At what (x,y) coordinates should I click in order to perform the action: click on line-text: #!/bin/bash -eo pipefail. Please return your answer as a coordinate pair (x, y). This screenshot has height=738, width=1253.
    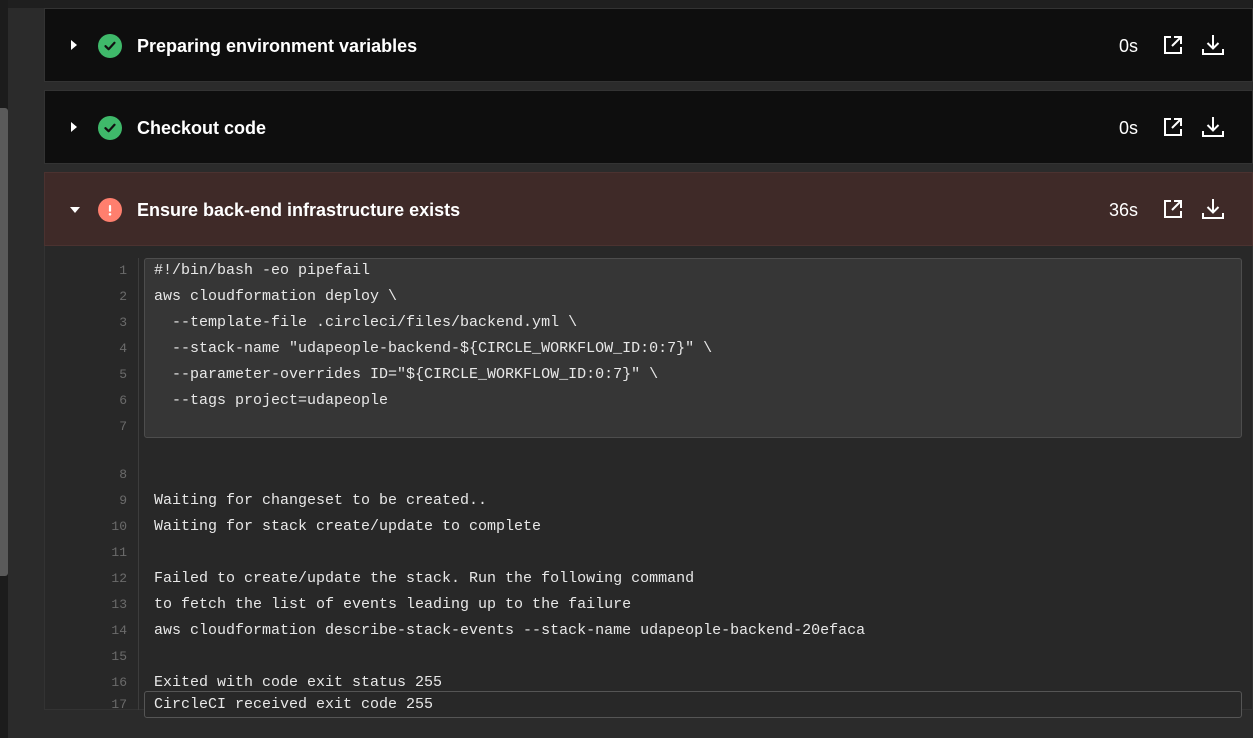
    Looking at the image, I should click on (262, 270).